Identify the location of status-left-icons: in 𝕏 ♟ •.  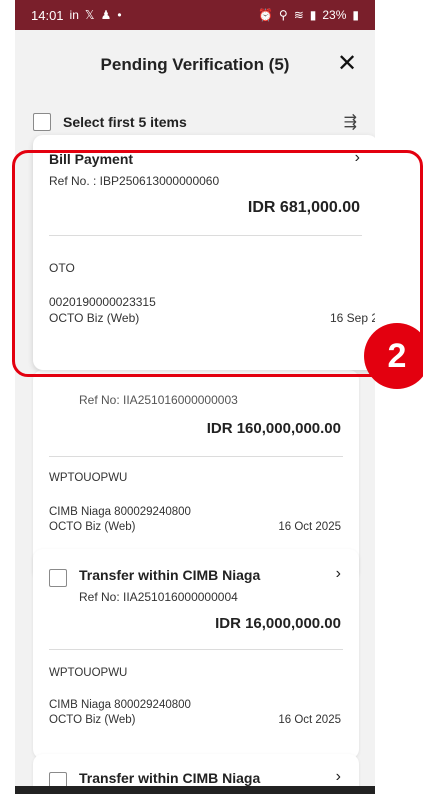
(96, 15).